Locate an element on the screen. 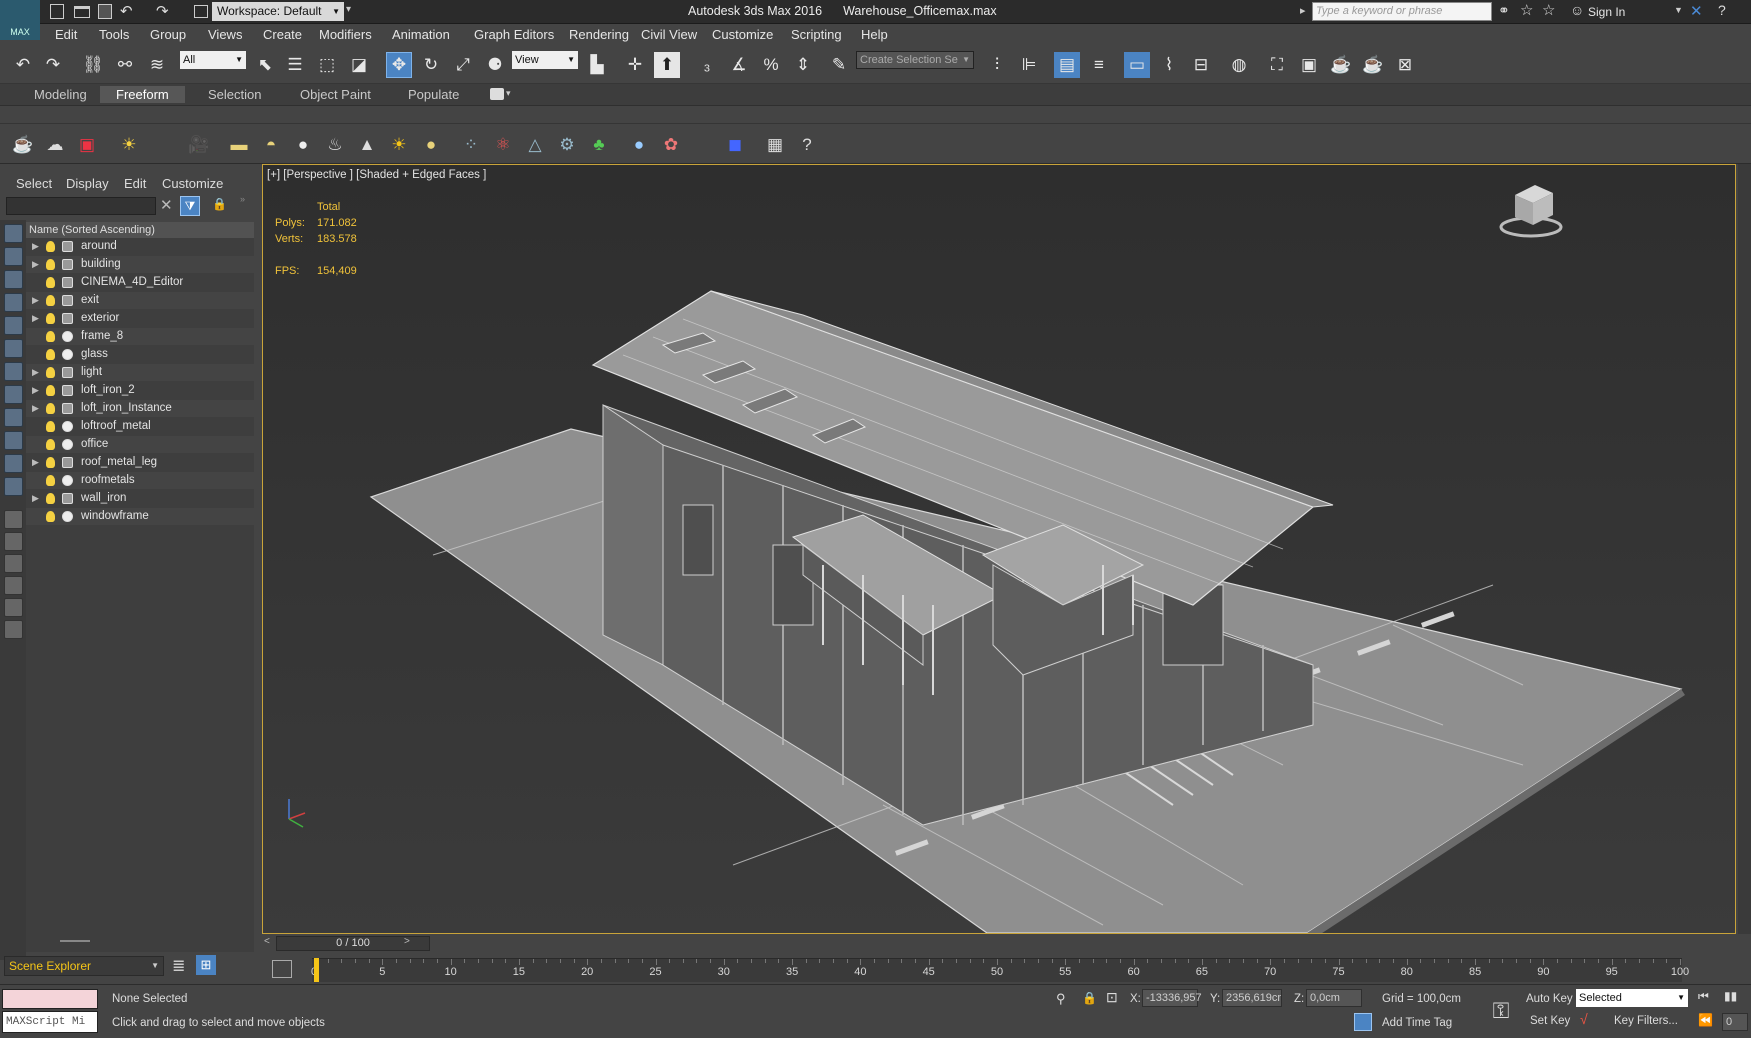 The width and height of the screenshot is (1751, 1038). spinner-snap-icon: ⇕ is located at coordinates (803, 65).